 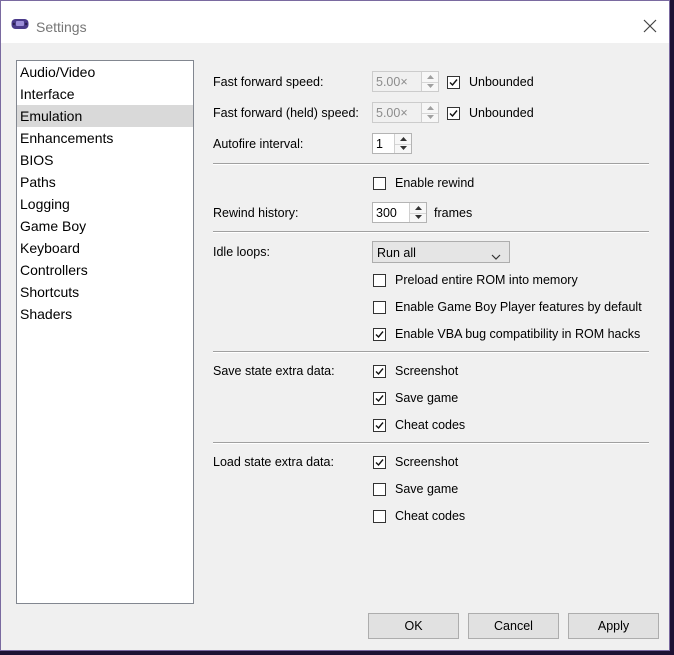 What do you see at coordinates (241, 252) in the screenshot?
I see `idle-loops-label: Idle loops:` at bounding box center [241, 252].